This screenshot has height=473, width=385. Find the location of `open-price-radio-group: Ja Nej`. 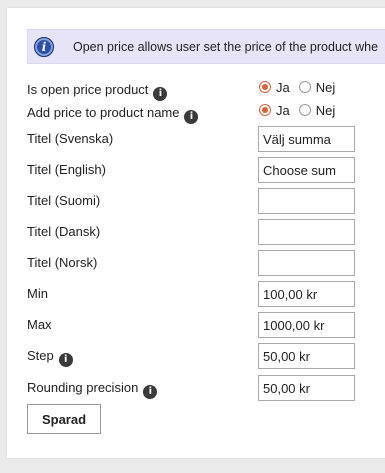

open-price-radio-group: Ja Nej is located at coordinates (301, 87).